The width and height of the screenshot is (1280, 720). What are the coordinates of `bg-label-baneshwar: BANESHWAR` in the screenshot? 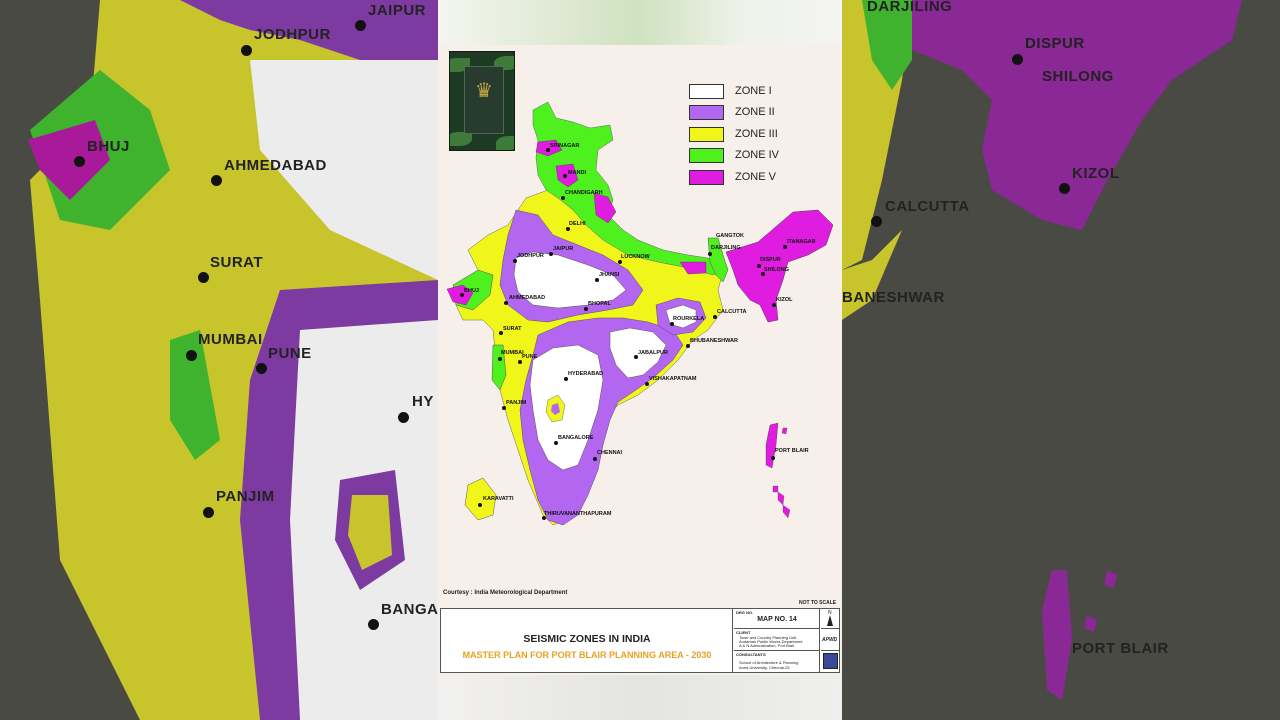 It's located at (893, 297).